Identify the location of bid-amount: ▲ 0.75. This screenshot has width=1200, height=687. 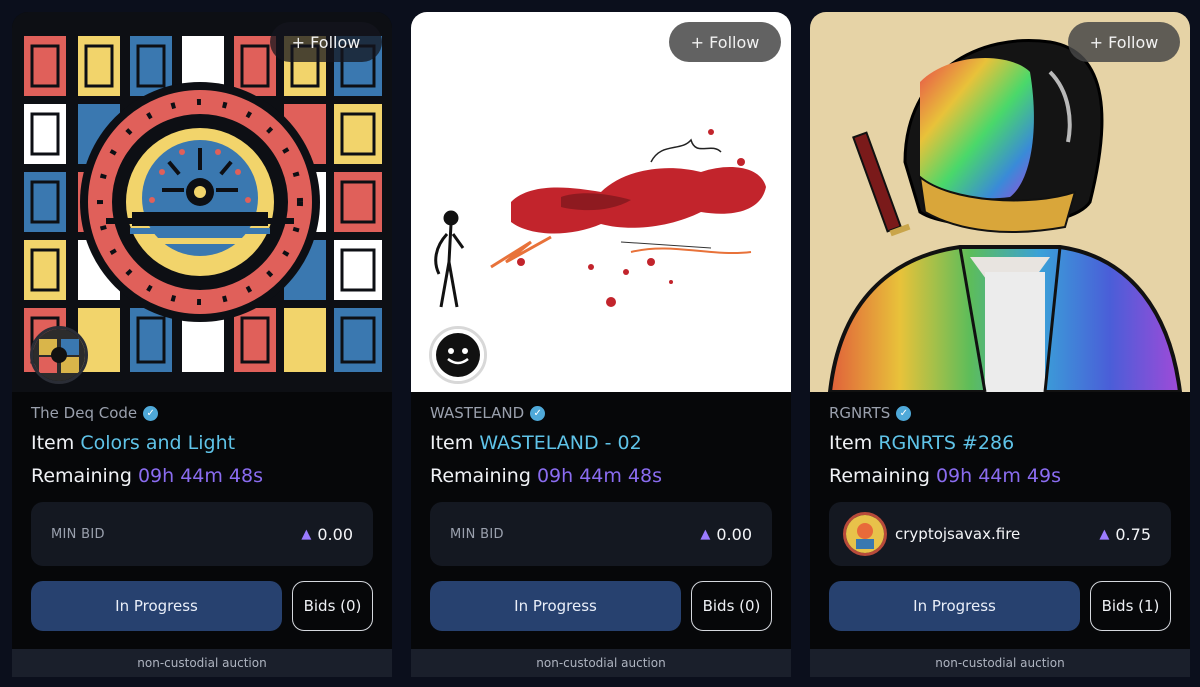
(1125, 534).